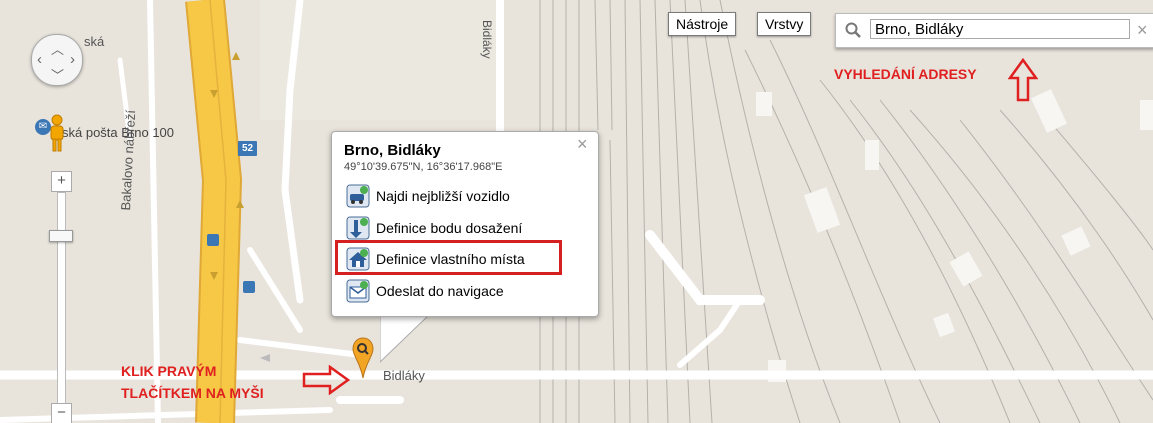 This screenshot has height=423, width=1153. Describe the element at coordinates (247, 148) in the screenshot. I see `road-shield-label: 52` at that location.